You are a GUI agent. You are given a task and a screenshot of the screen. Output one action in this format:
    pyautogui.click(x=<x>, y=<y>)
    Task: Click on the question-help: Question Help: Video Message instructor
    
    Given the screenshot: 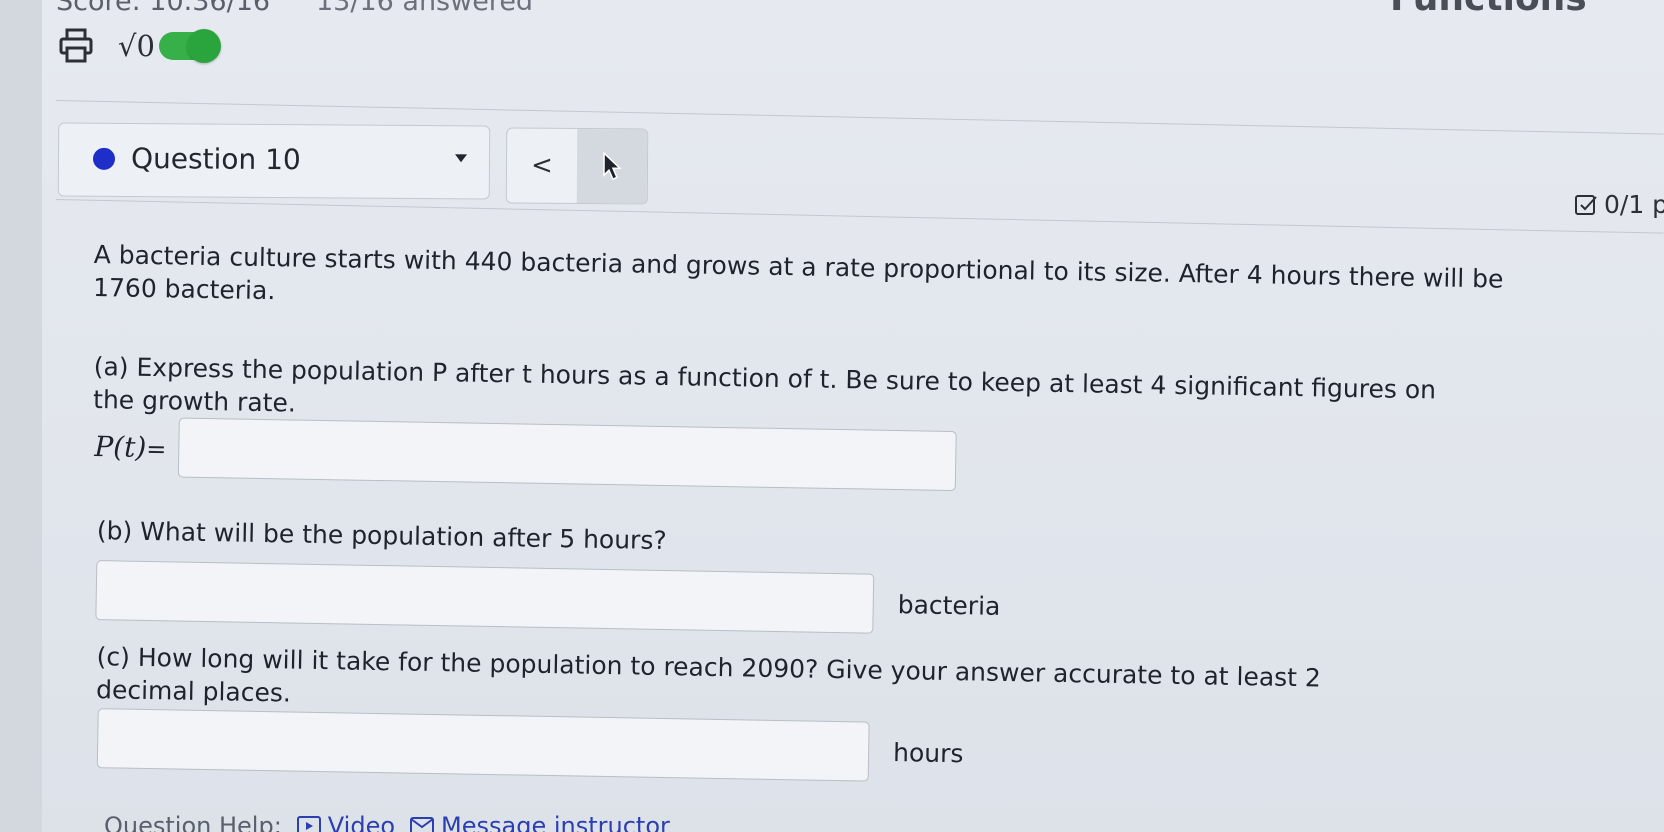 What is the action you would take?
    pyautogui.click(x=387, y=822)
    